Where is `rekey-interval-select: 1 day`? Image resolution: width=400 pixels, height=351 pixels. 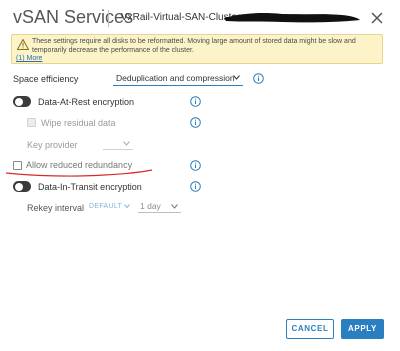
rekey-interval-select: 1 day is located at coordinates (159, 206).